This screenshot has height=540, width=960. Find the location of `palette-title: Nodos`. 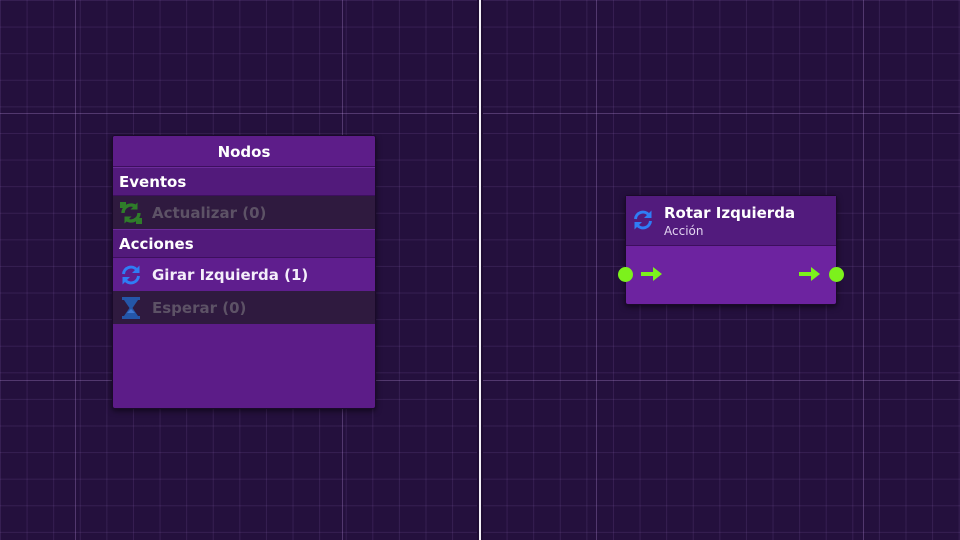

palette-title: Nodos is located at coordinates (244, 151).